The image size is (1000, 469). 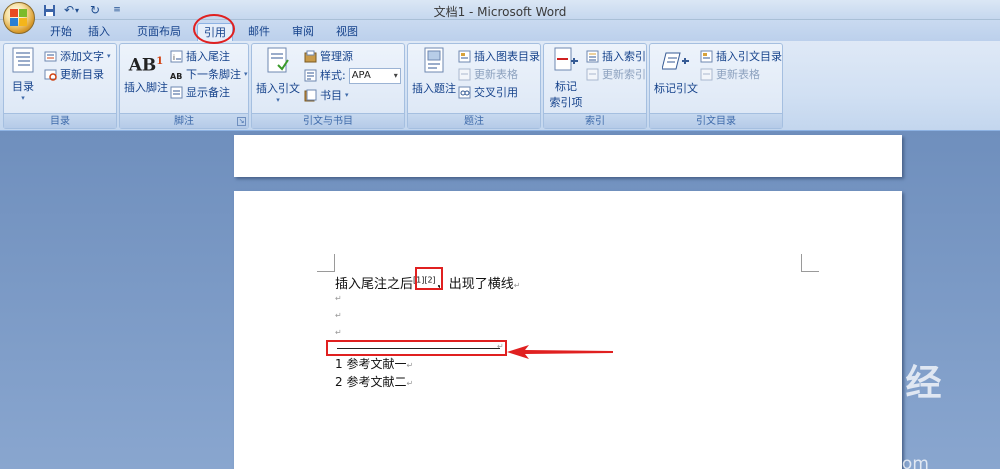 I want to click on ribbon-tabs: 开始 插入 页面布局 引用 邮件 审阅 视图, so click(x=500, y=30).